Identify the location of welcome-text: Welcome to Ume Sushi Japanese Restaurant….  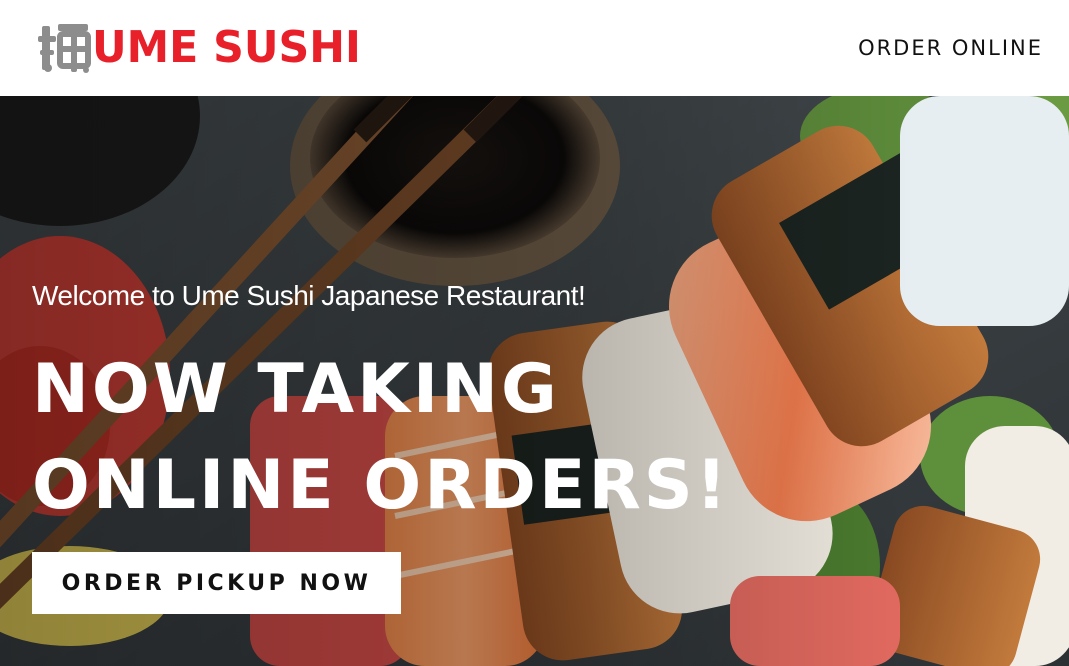
(309, 295).